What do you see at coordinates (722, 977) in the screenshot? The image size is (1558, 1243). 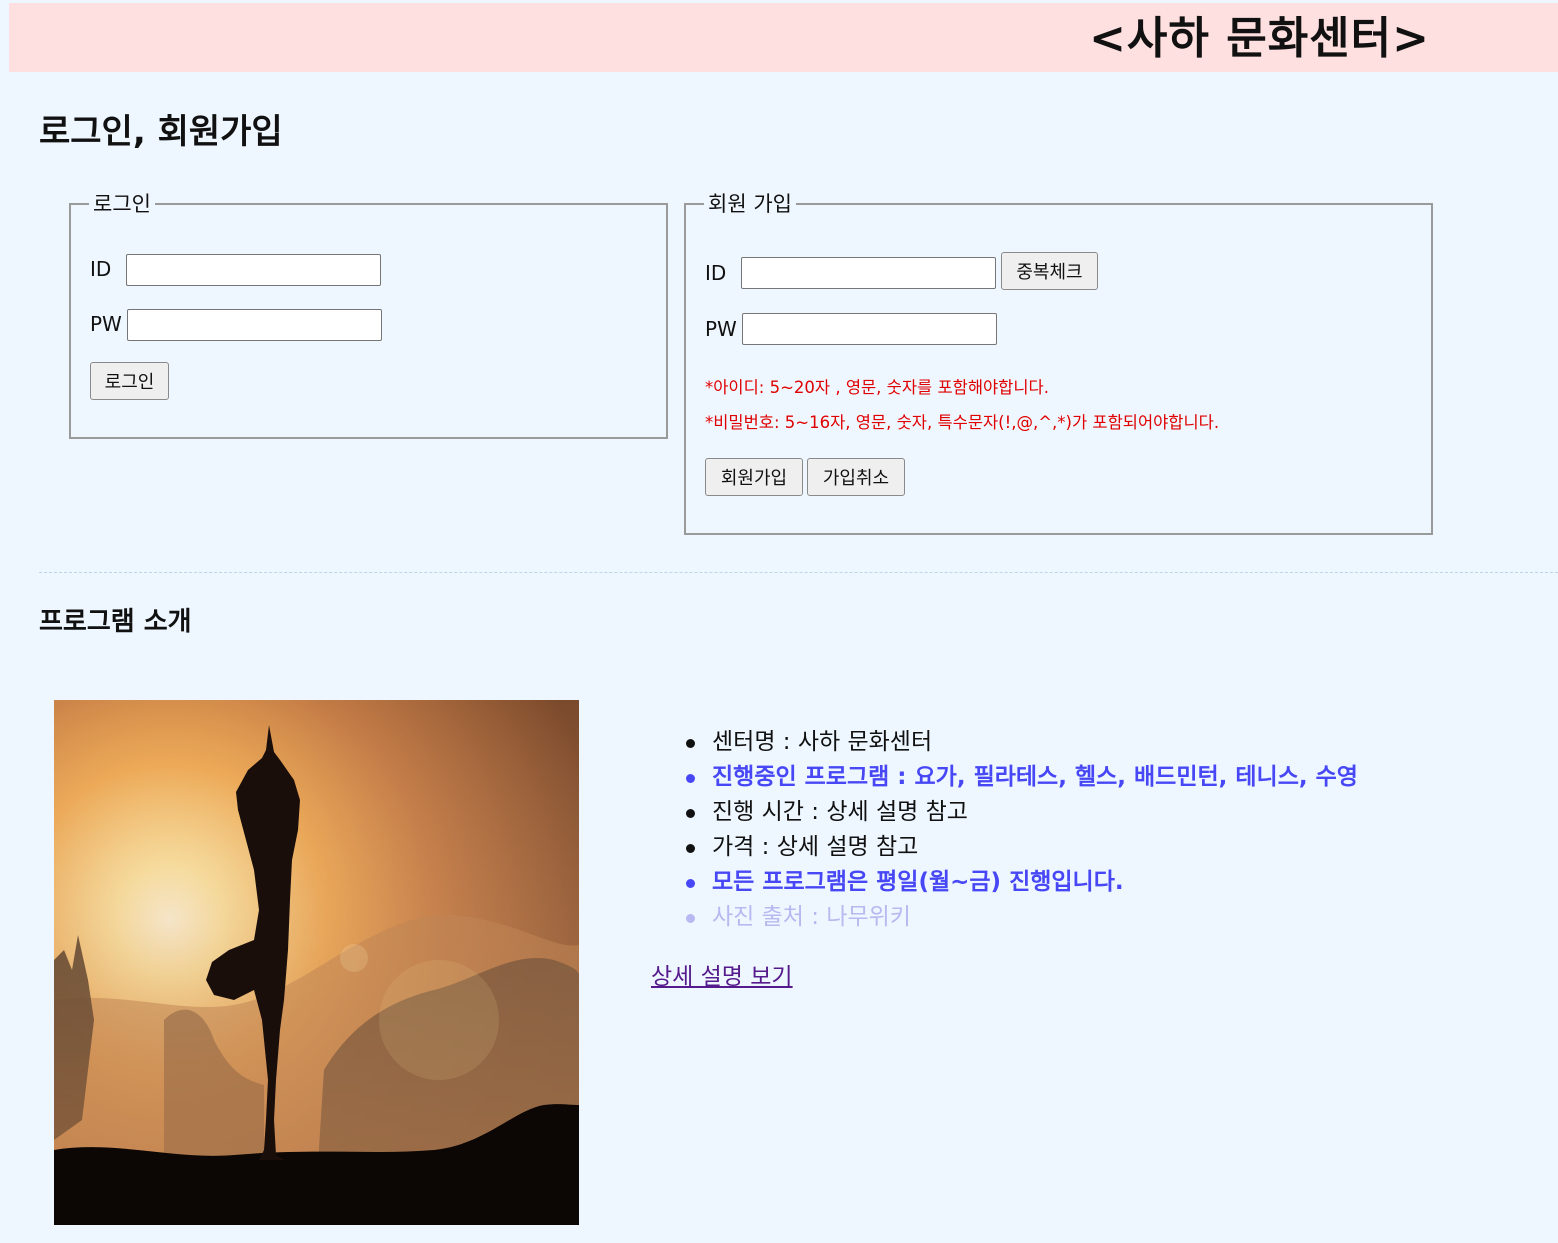 I see `detail-link: 상세 설명 보기` at bounding box center [722, 977].